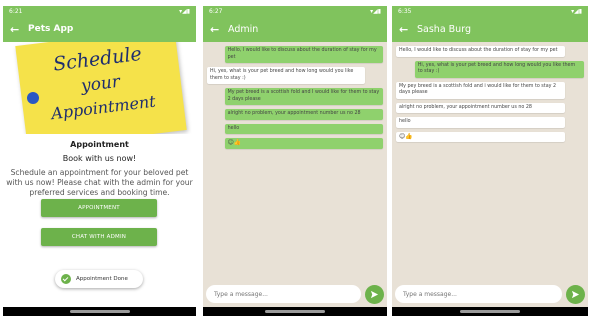  What do you see at coordinates (444, 29) in the screenshot?
I see `chat-title: Sasha Burg` at bounding box center [444, 29].